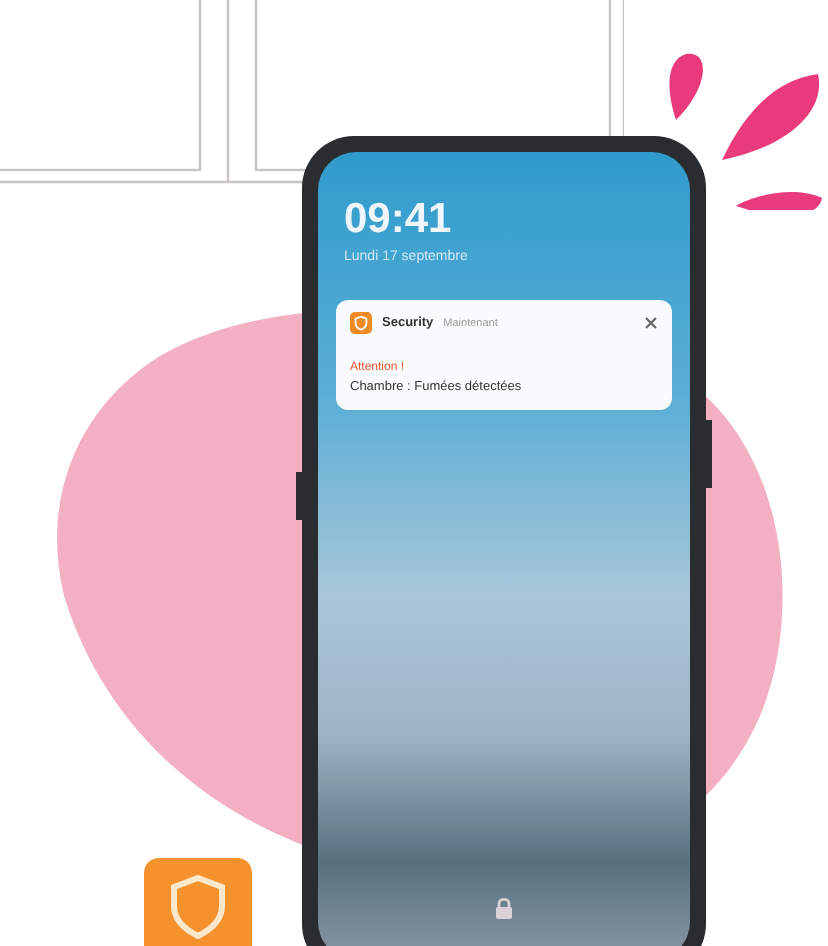  What do you see at coordinates (504, 908) in the screenshot?
I see `lock-icon` at bounding box center [504, 908].